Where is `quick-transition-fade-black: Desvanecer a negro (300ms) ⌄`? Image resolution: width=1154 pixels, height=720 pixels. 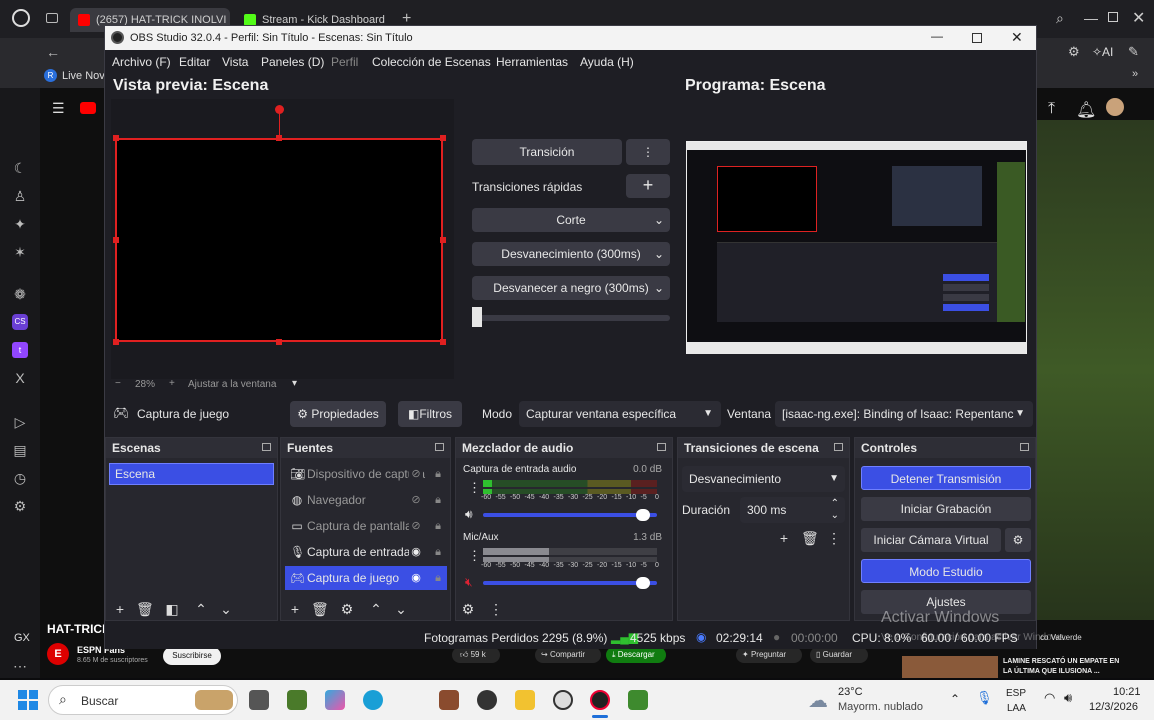
quick-transition-fade-black: Desvanecer a negro (300ms) ⌄ is located at coordinates (571, 288).